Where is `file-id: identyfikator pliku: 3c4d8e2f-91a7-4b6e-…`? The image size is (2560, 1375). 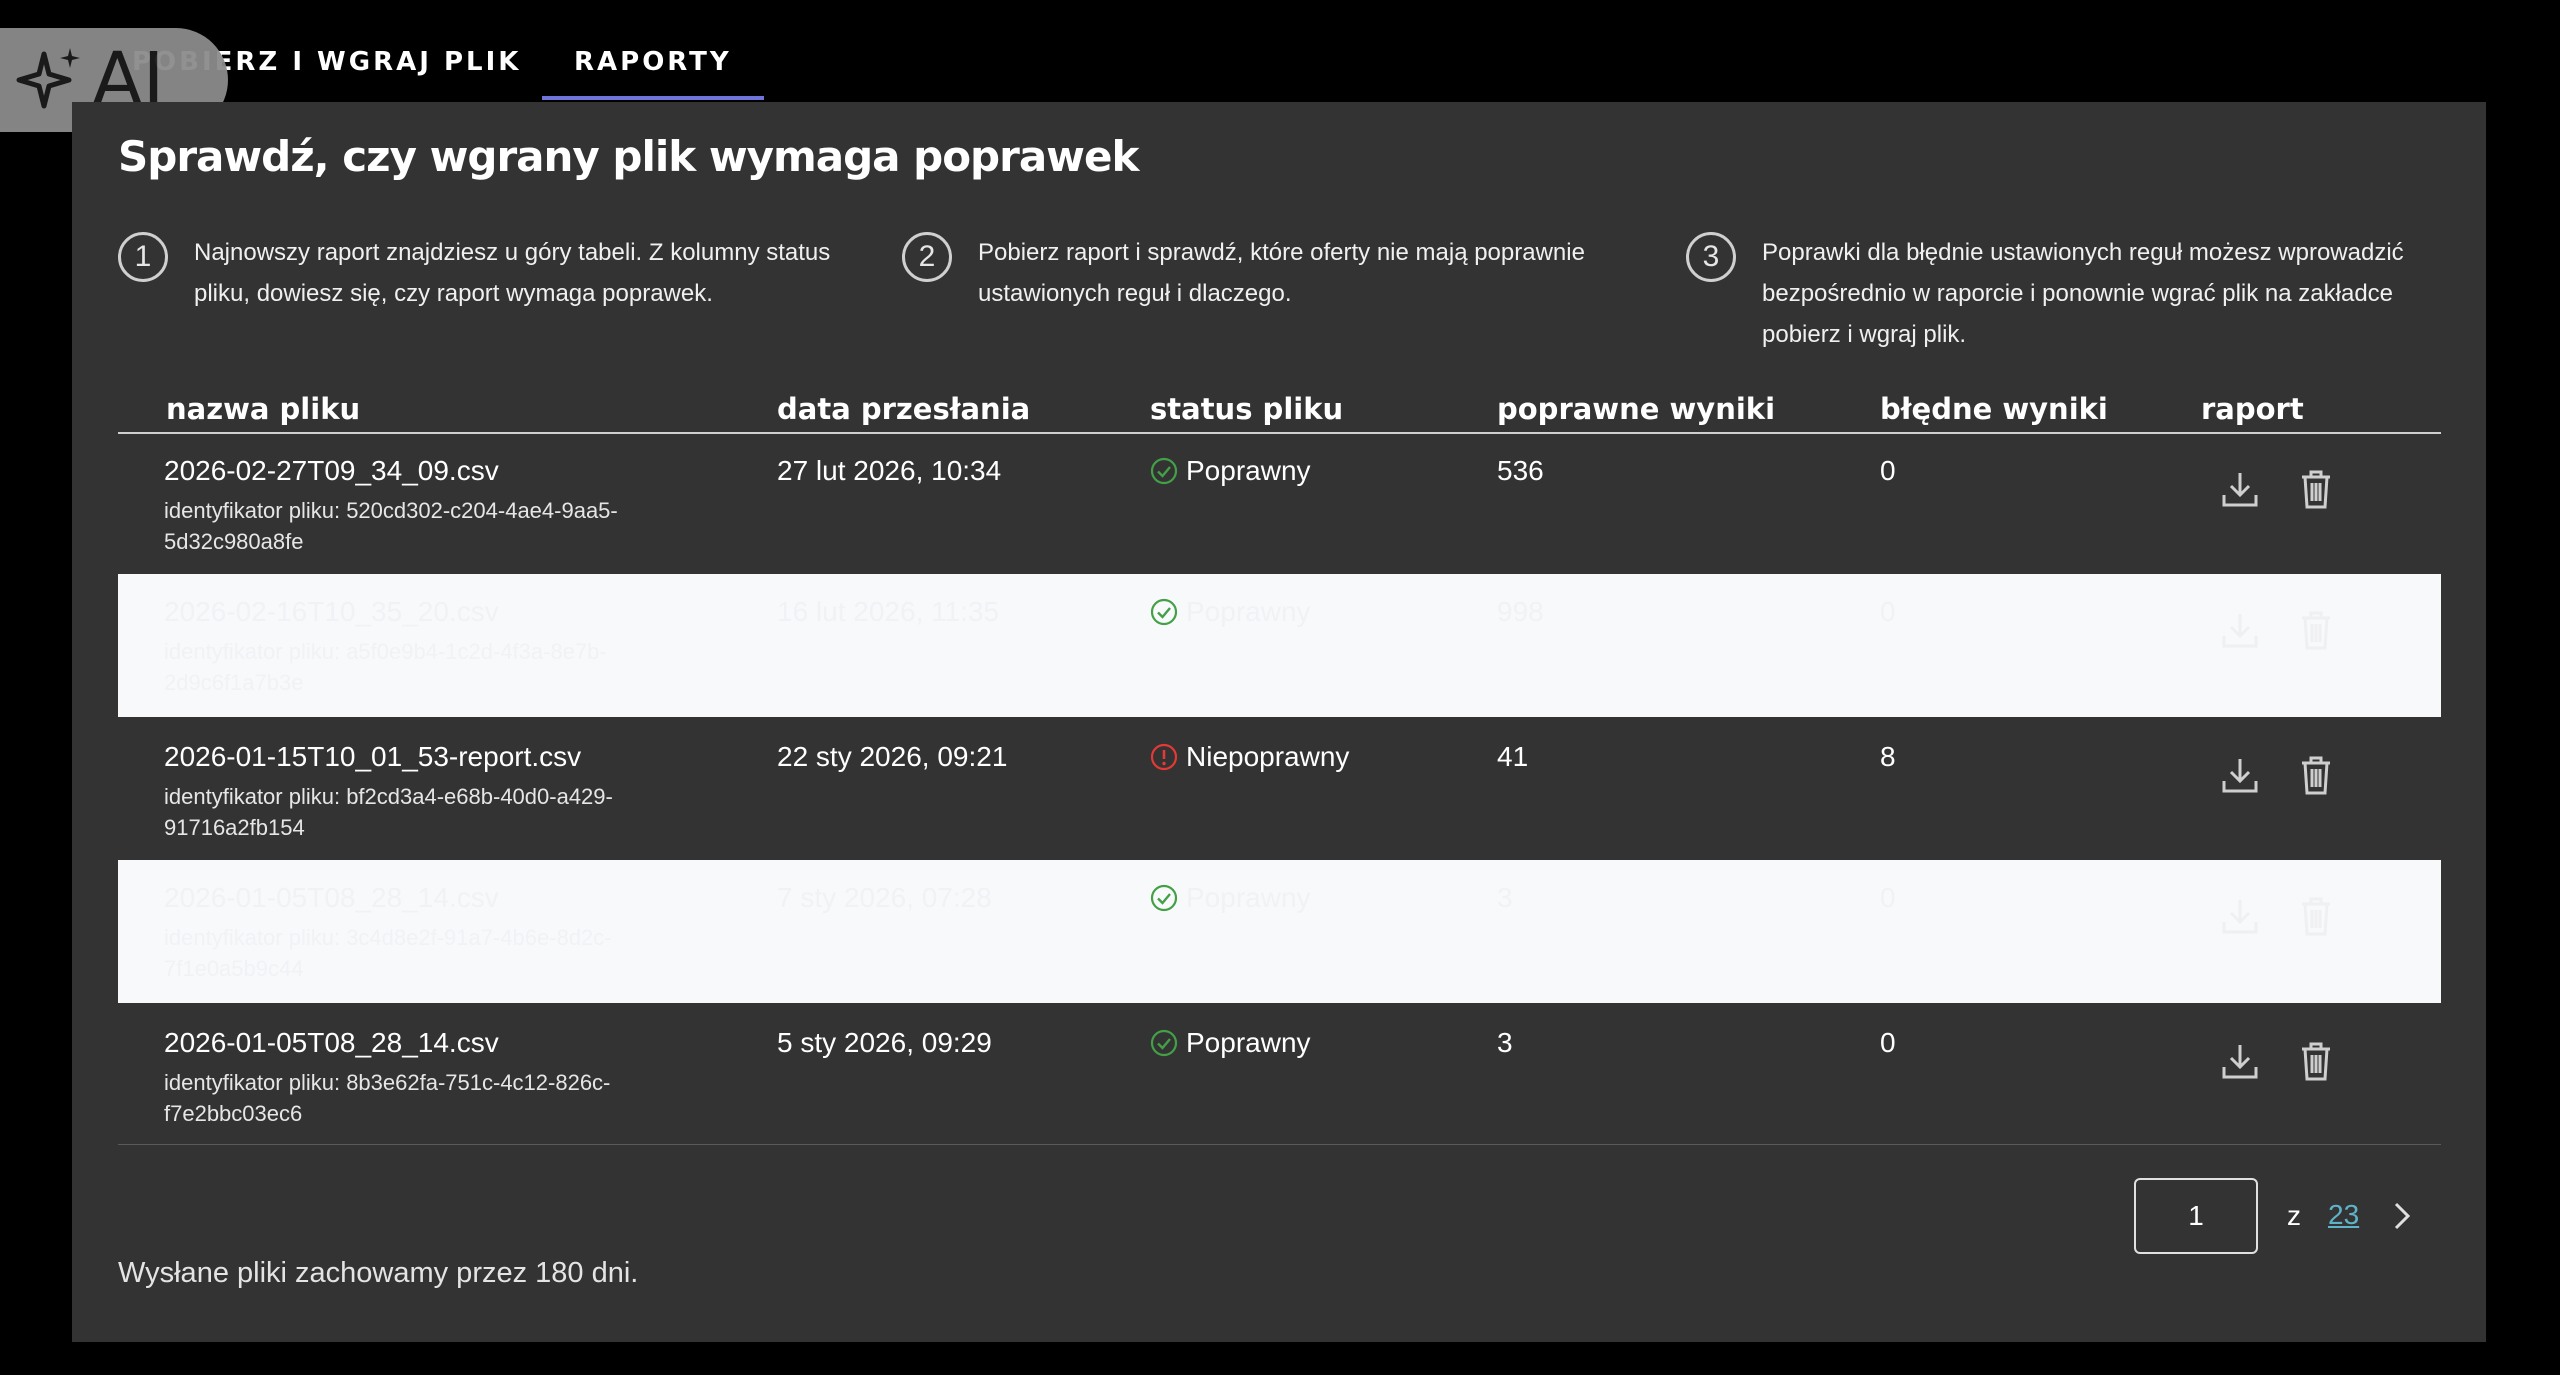
file-id: identyfikator pliku: 3c4d8e2f-91a7-4b6e-… is located at coordinates (388, 953).